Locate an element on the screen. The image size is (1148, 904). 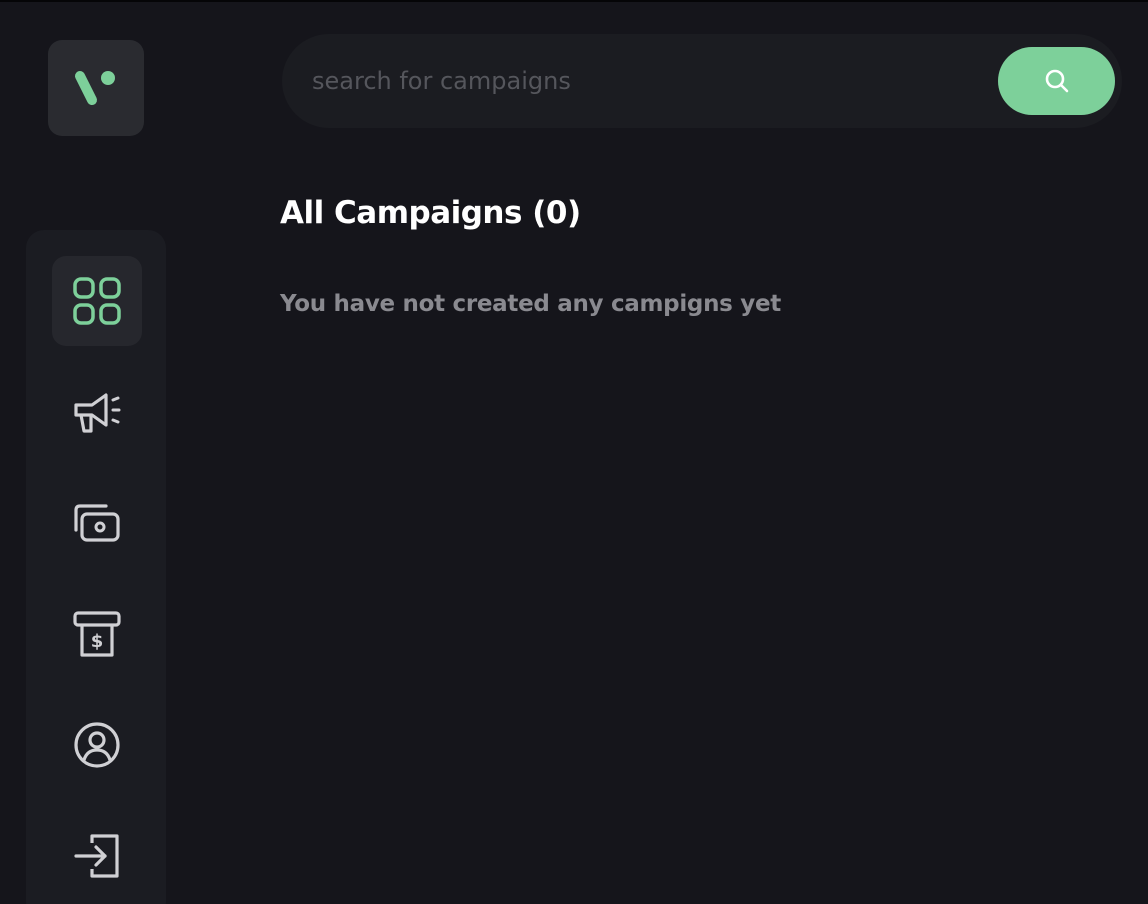
sign-in-icon is located at coordinates (96, 856).